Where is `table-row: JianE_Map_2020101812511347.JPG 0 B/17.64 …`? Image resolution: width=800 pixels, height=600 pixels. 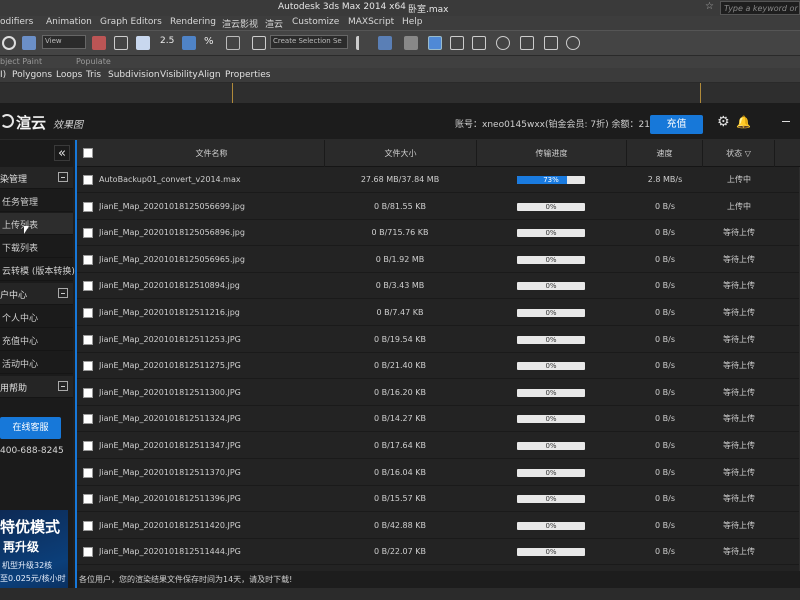
table-row: JianE_Map_2020101812511347.JPG 0 B/17.64 … is located at coordinates (438, 446).